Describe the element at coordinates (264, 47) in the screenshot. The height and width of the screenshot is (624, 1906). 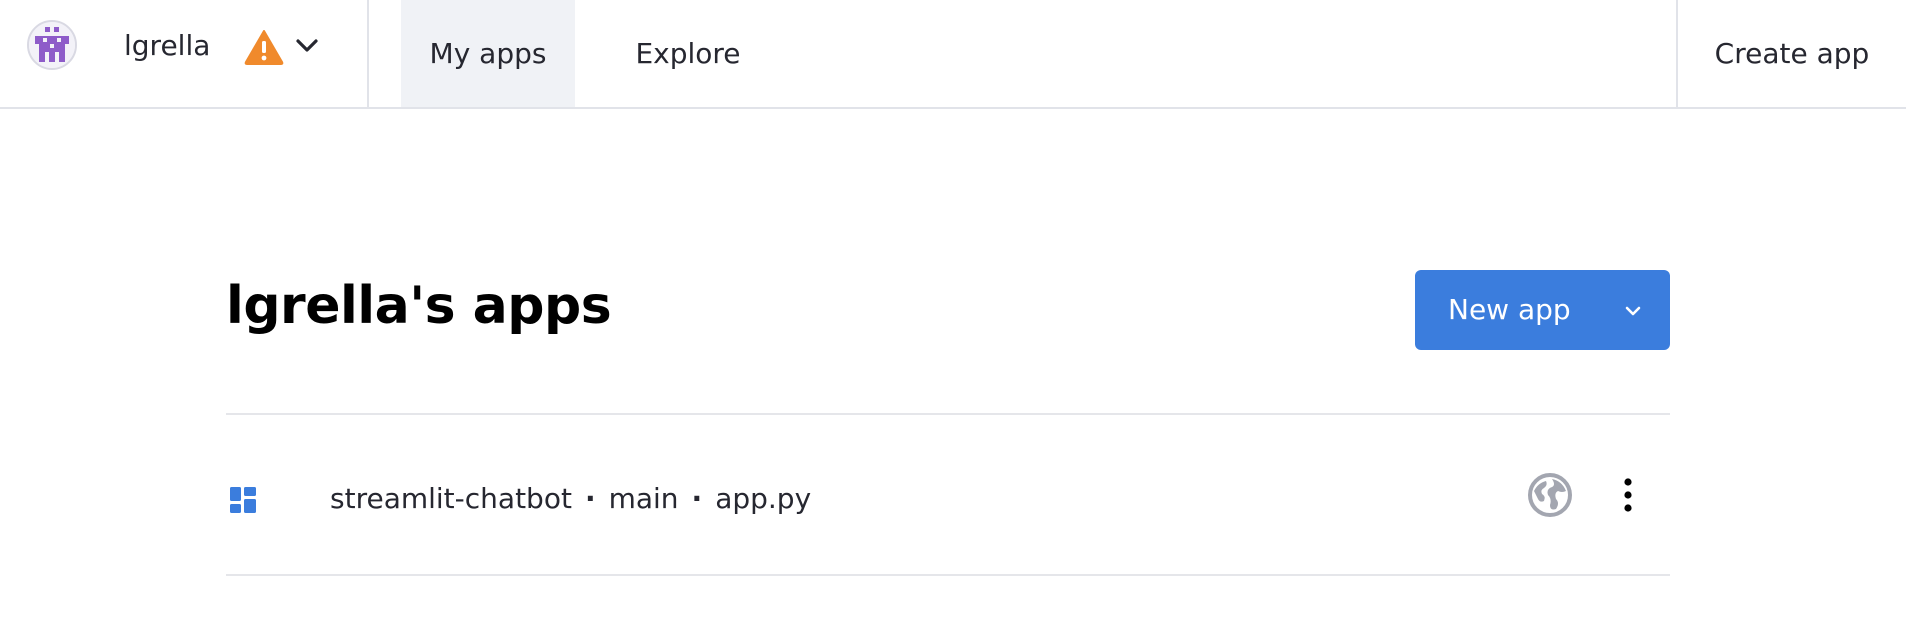
I see `warning-icon` at that location.